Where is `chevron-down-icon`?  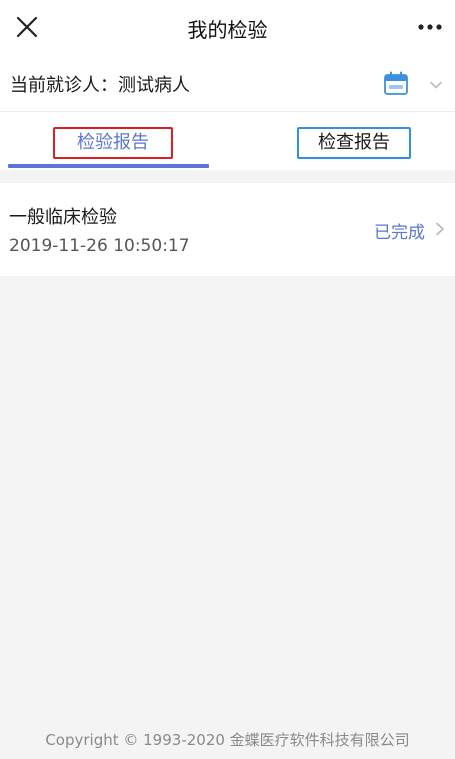 chevron-down-icon is located at coordinates (436, 85).